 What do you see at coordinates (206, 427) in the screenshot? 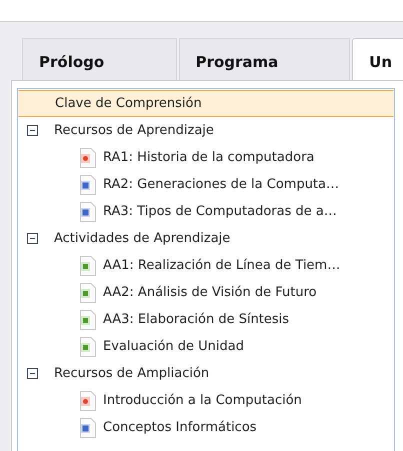
I see `tree-item: Conceptos Informáticos` at bounding box center [206, 427].